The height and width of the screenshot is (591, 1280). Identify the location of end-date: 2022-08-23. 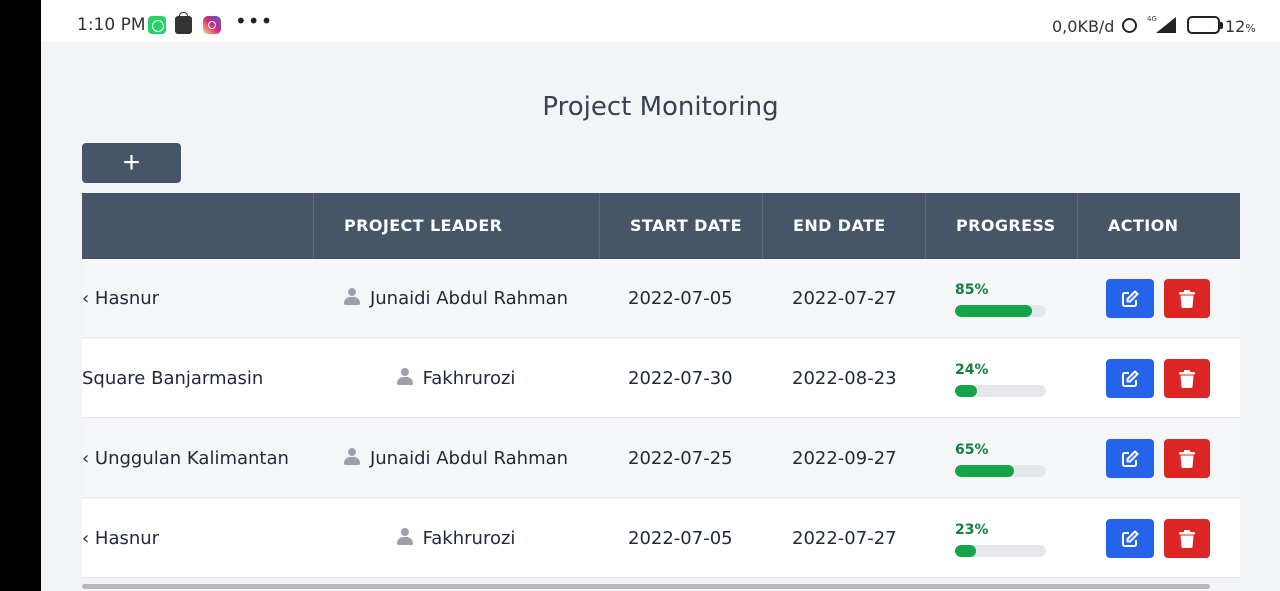
(844, 378).